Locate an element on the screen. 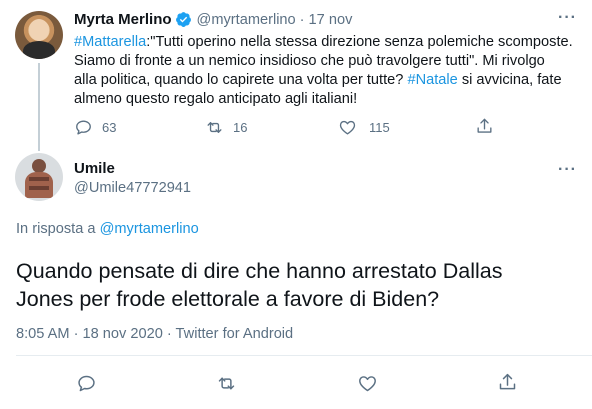 The width and height of the screenshot is (592, 409). in-reply-to: In risposta a @myrtamerlino is located at coordinates (107, 229).